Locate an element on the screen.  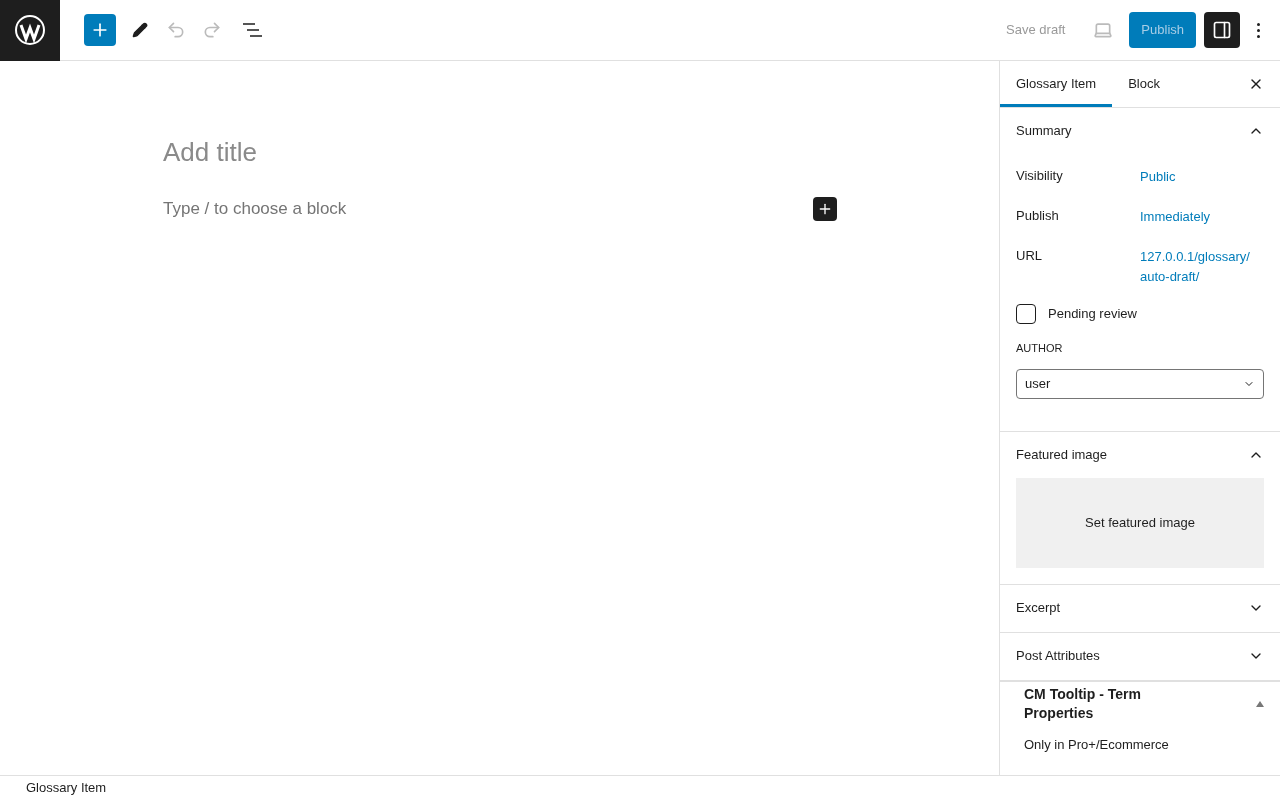
pending-review-checkbox is located at coordinates (1026, 314).